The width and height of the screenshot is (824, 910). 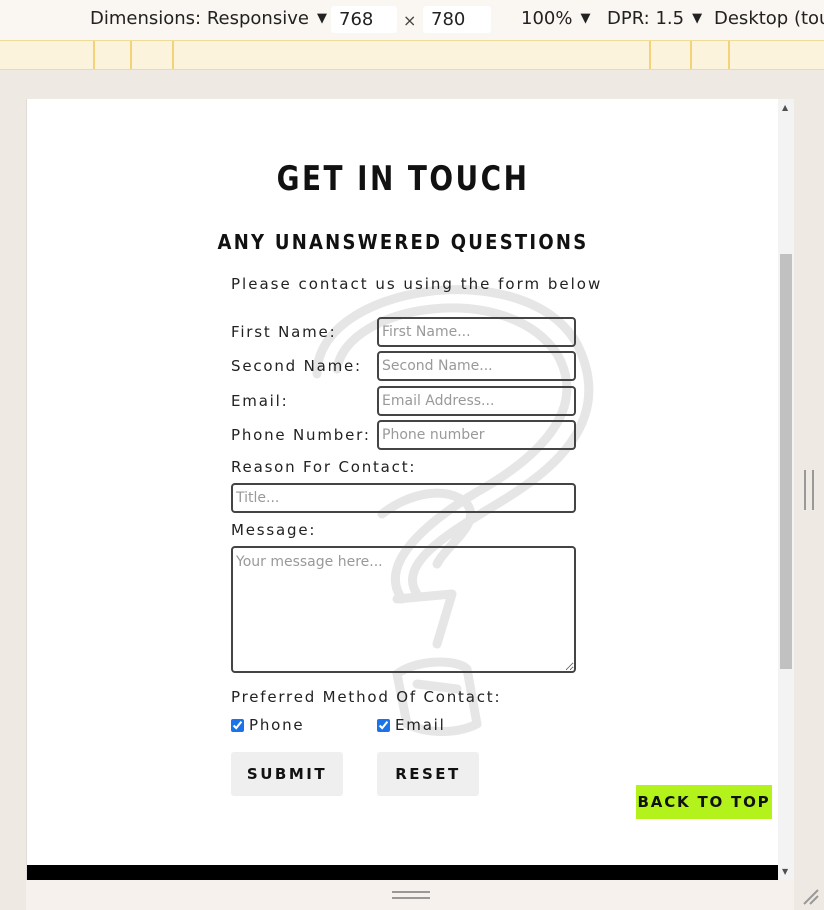 I want to click on height-input: 780, so click(x=457, y=19).